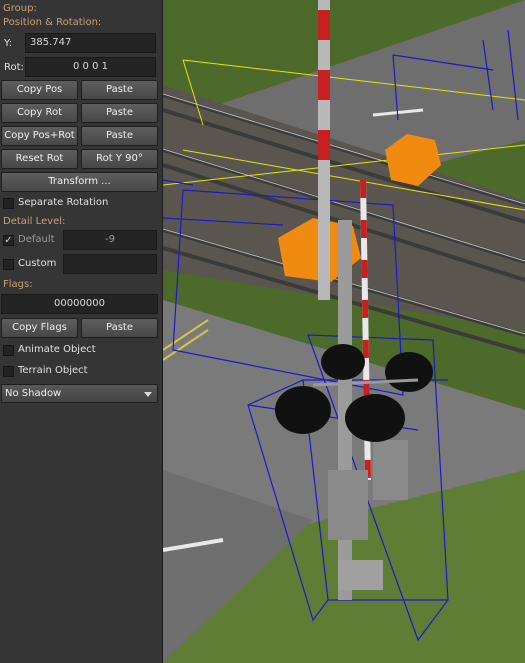 The height and width of the screenshot is (663, 525). I want to click on position-rotation-label: Position & Rotation:, so click(52, 22).